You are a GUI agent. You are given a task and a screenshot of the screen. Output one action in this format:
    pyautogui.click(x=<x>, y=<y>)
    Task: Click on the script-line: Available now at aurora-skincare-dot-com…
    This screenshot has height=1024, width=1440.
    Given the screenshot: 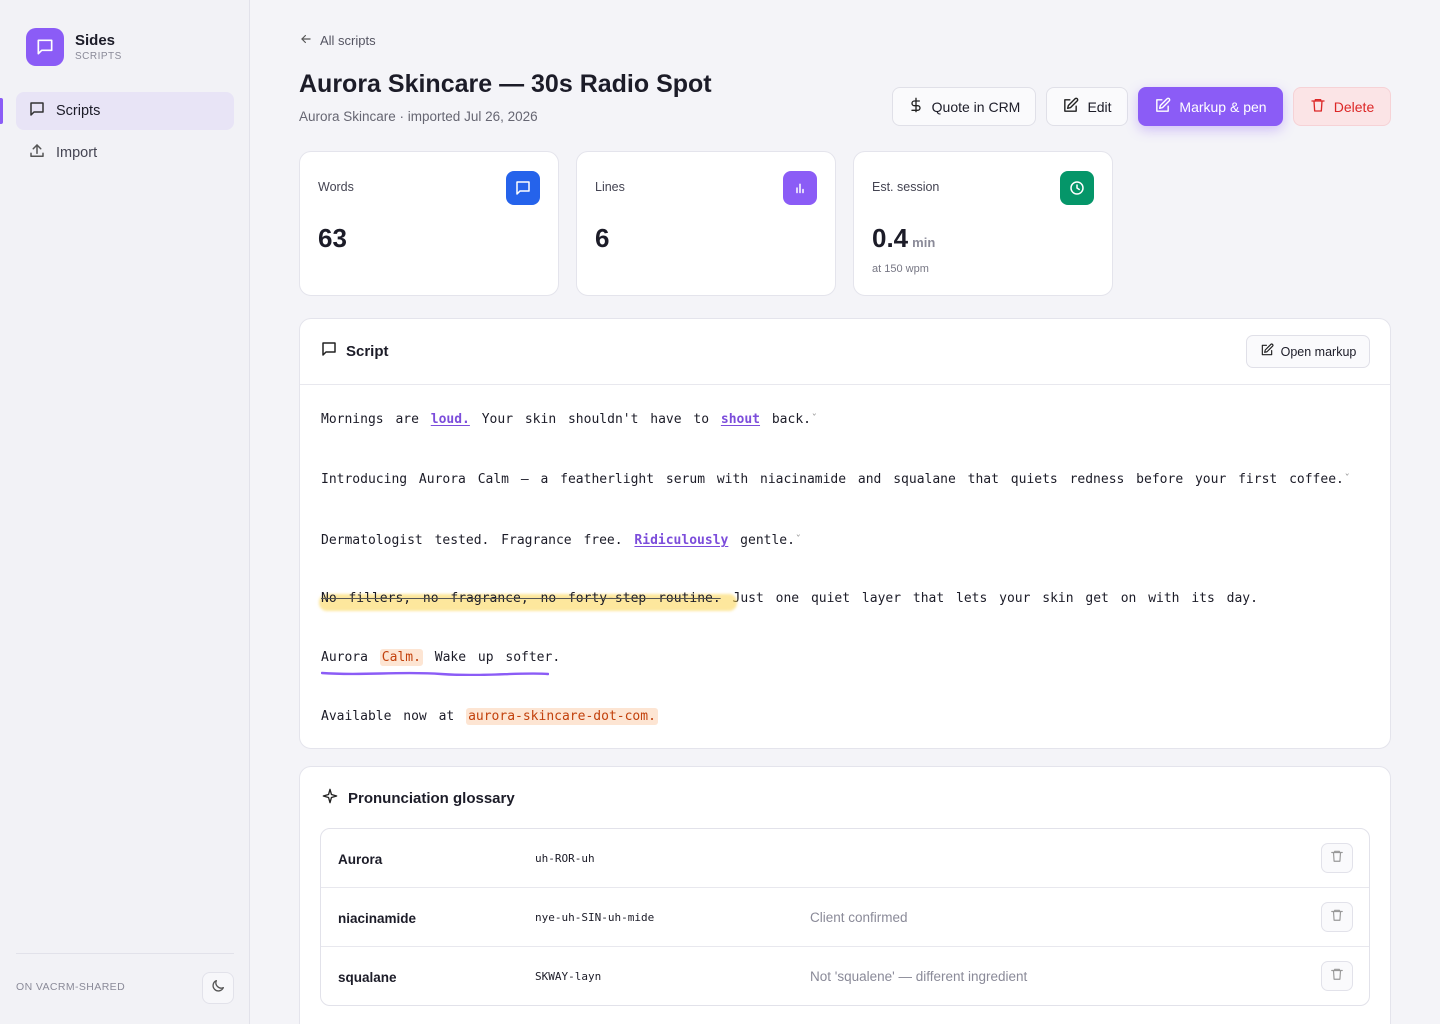 What is the action you would take?
    pyautogui.click(x=489, y=716)
    